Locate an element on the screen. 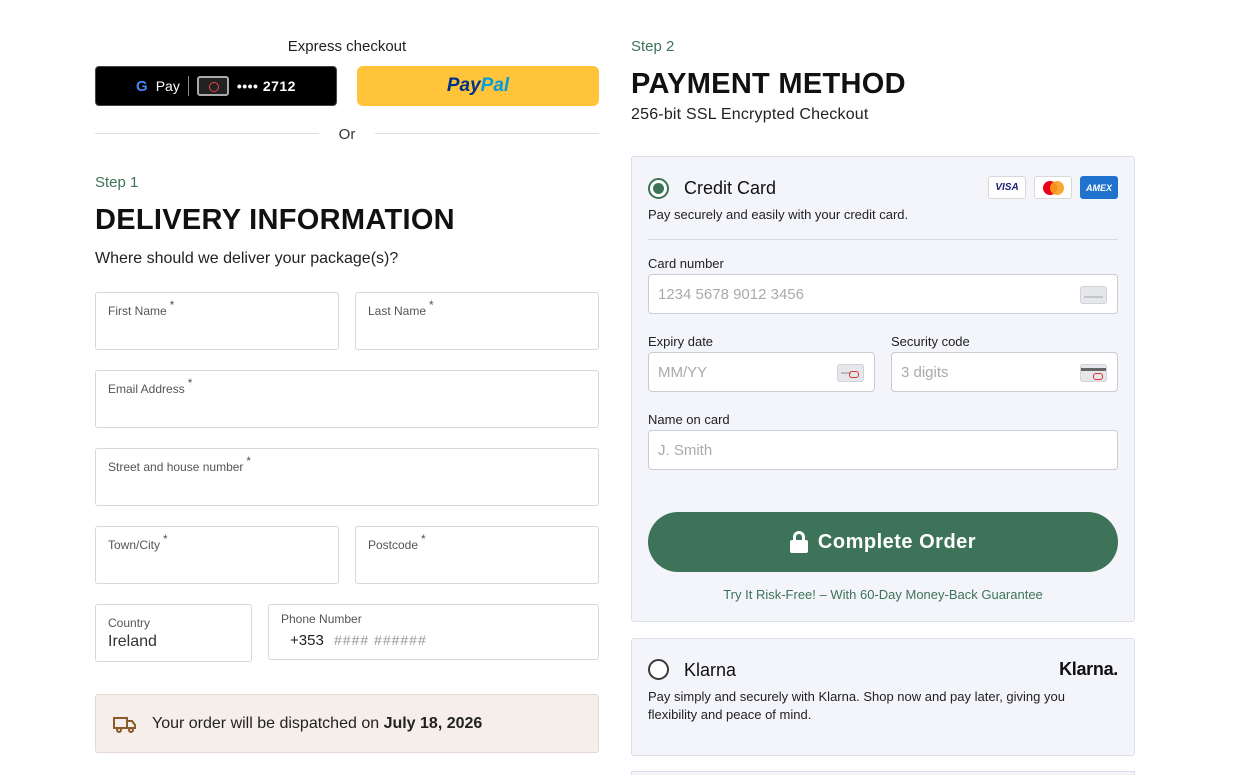  google-pay-button: G Pay •••• 2712 is located at coordinates (216, 86).